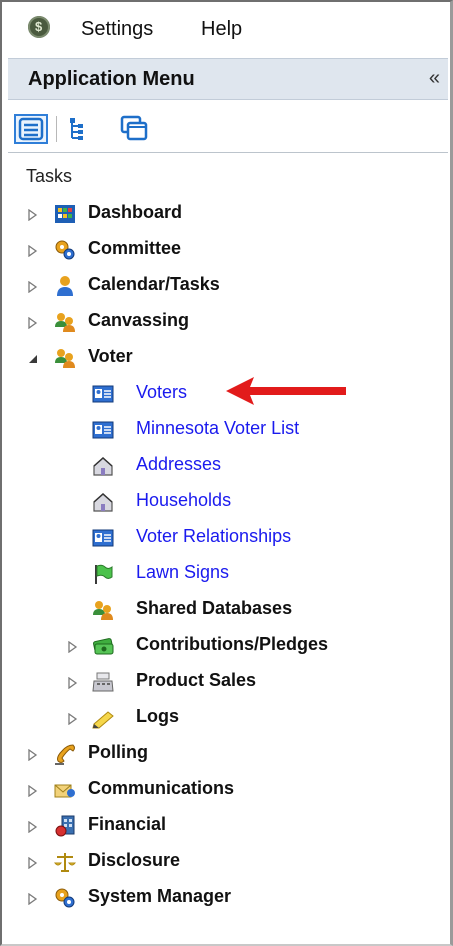 This screenshot has height=946, width=453. I want to click on tree-link-label: Lawn Signs, so click(182, 572).